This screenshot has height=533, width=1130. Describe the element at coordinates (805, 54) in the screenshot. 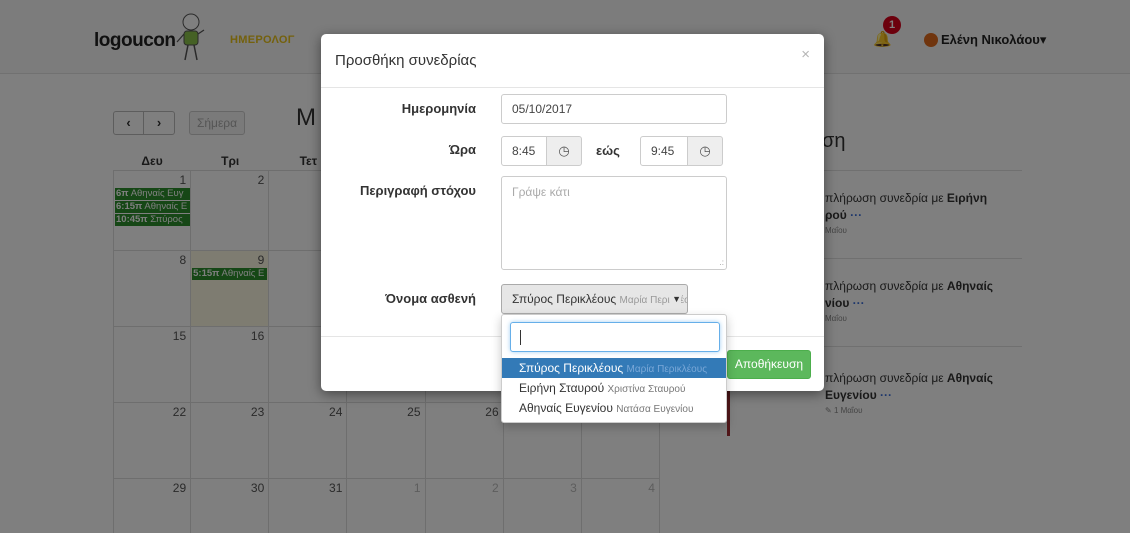

I see `close-icon: ×` at that location.